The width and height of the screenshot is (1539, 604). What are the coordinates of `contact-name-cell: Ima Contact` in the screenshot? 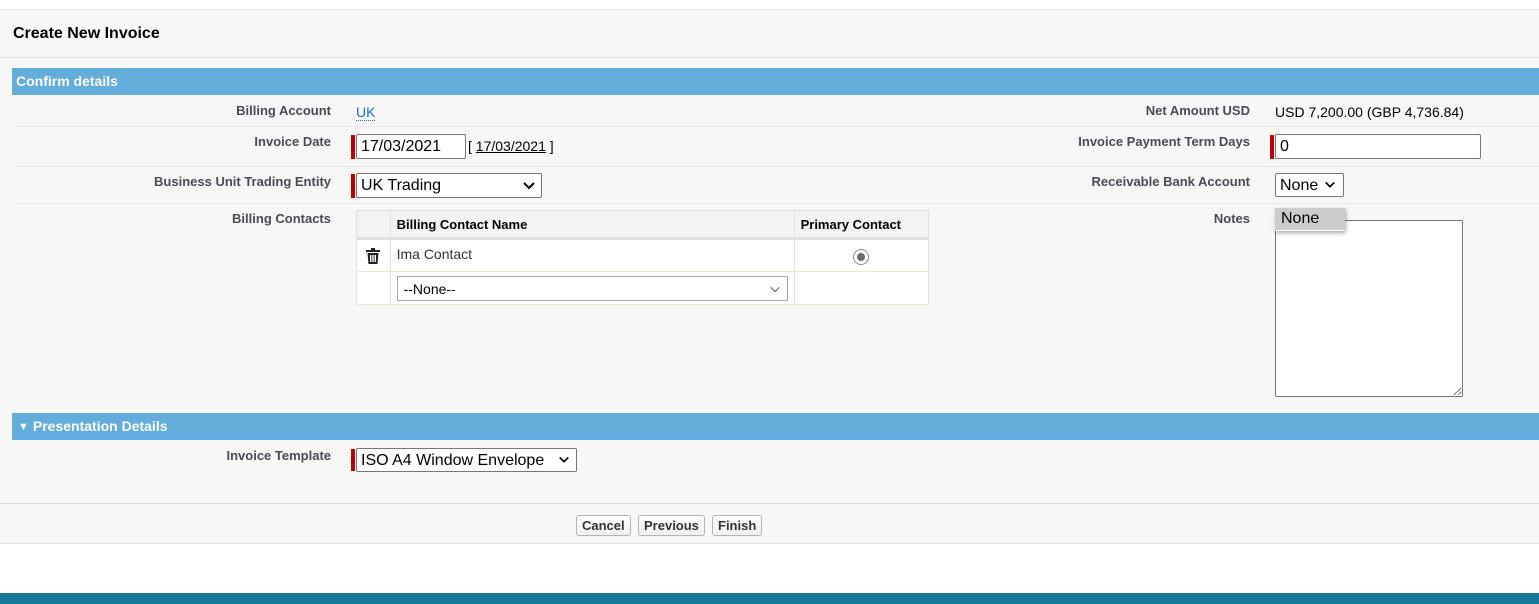 It's located at (592, 255).